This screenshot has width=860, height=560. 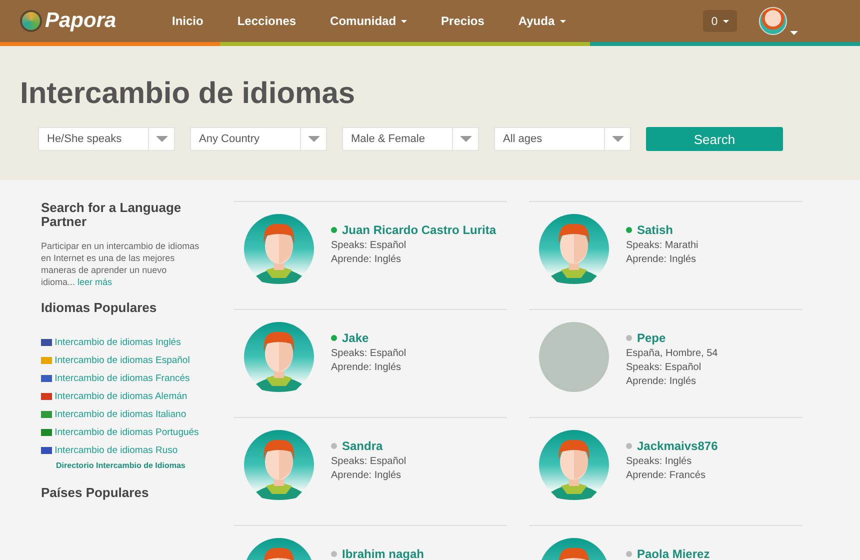 I want to click on language-link: Intercambio de idiomas Ruso, so click(x=121, y=451).